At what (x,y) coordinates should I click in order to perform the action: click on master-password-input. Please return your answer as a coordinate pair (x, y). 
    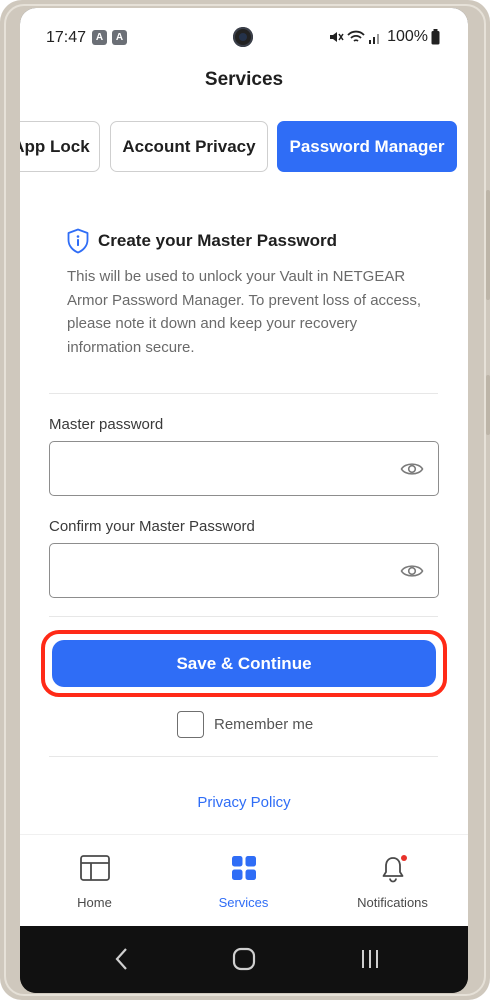
    Looking at the image, I should click on (220, 468).